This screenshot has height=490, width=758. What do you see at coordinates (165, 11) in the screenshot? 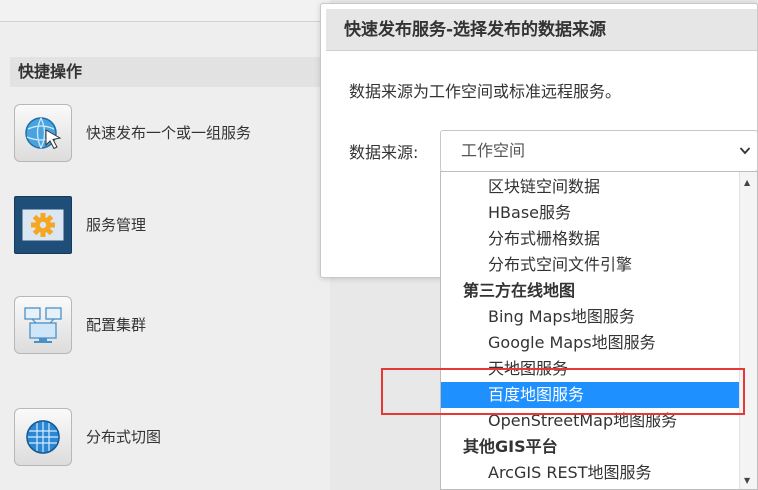
I see `top-toolbar-strip` at bounding box center [165, 11].